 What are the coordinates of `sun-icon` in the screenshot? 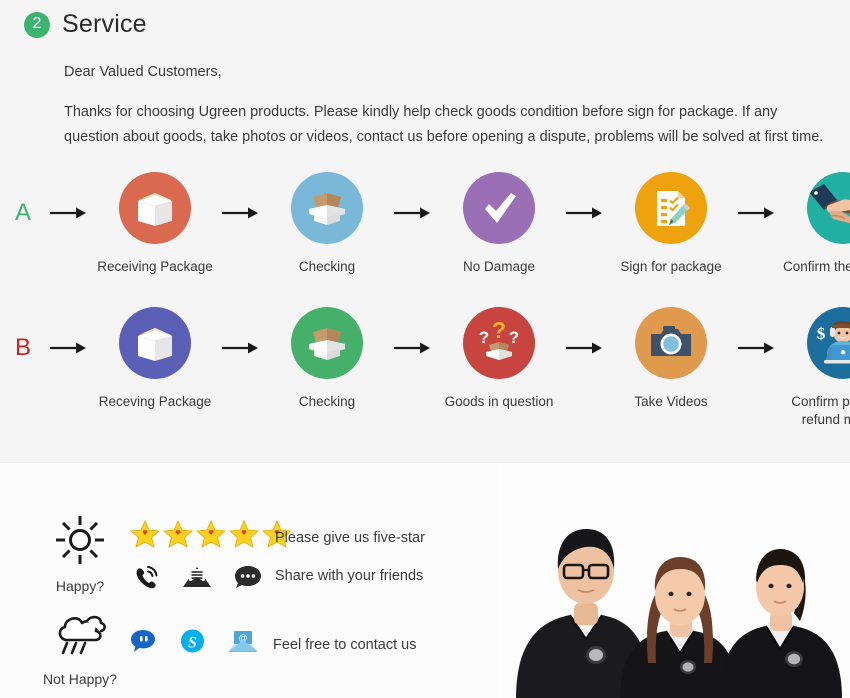 It's located at (80, 542).